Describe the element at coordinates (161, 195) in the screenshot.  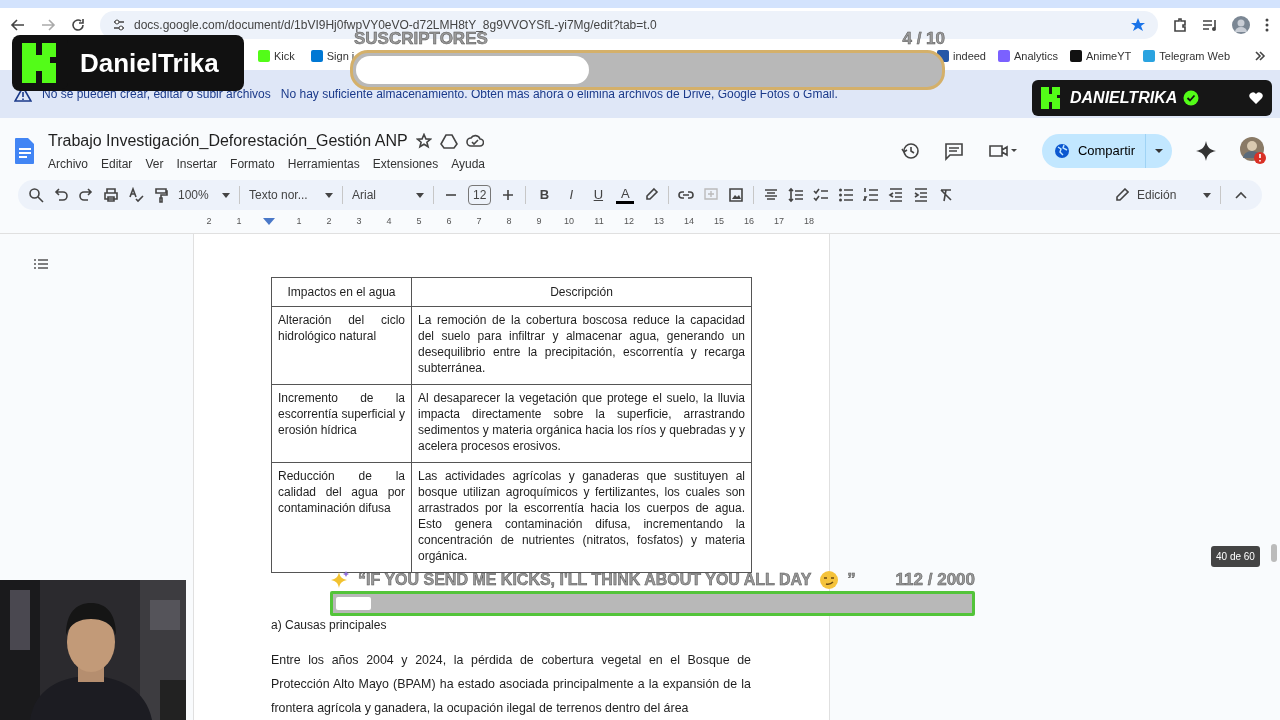
I see `paint-format-icon` at that location.